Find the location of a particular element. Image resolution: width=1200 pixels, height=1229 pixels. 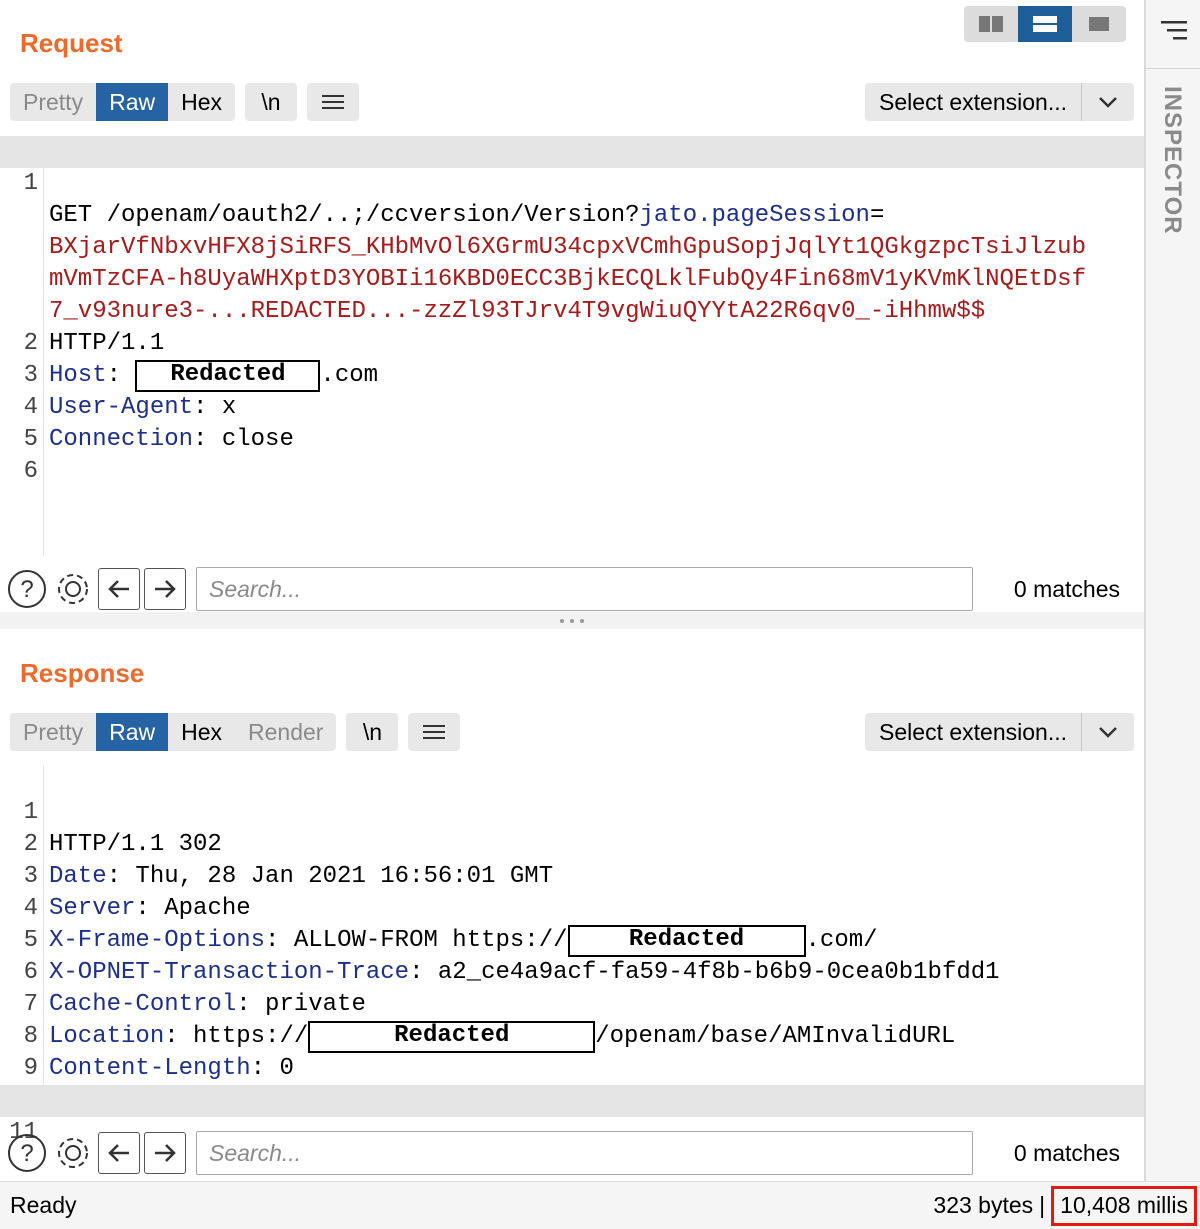

code-line: 2 Host: Redacted .com is located at coordinates (572, 344).